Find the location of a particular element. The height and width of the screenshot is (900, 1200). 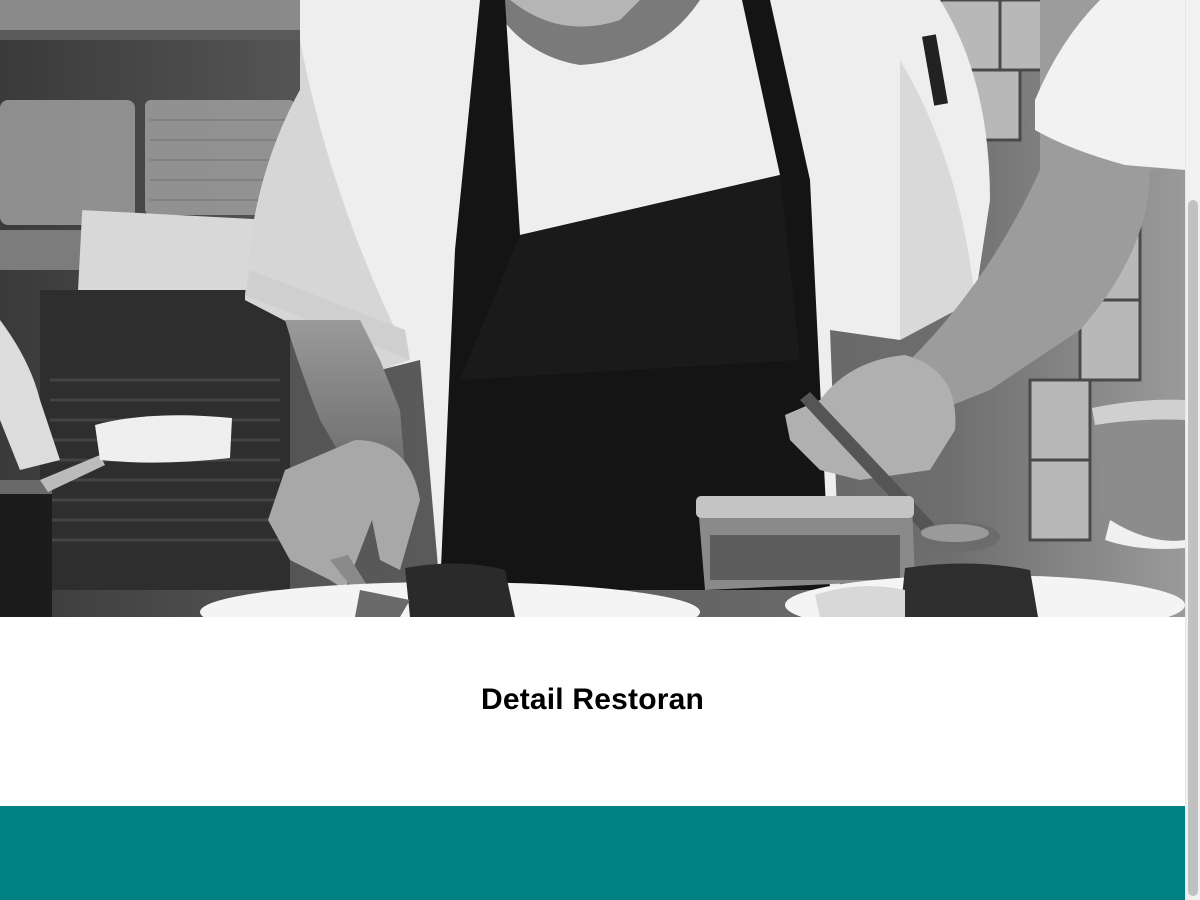

page-title: Detail Restoran is located at coordinates (592, 699).